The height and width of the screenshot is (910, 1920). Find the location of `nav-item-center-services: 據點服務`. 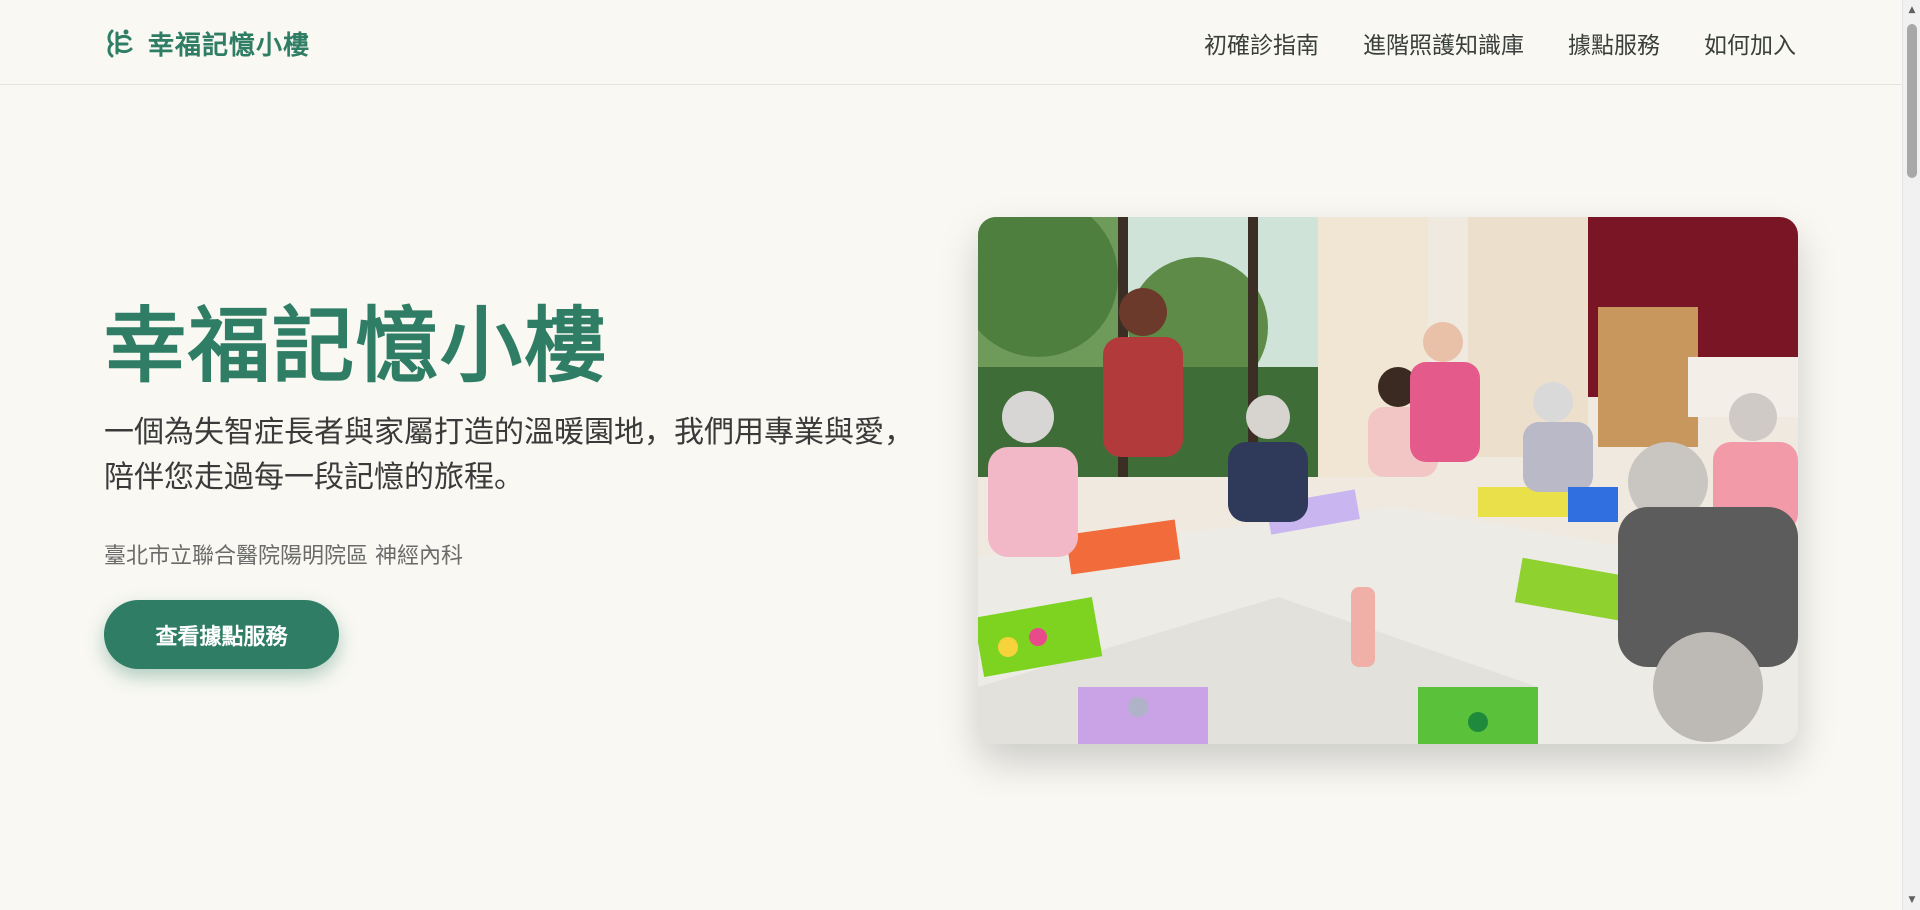

nav-item-center-services: 據點服務 is located at coordinates (1614, 43).